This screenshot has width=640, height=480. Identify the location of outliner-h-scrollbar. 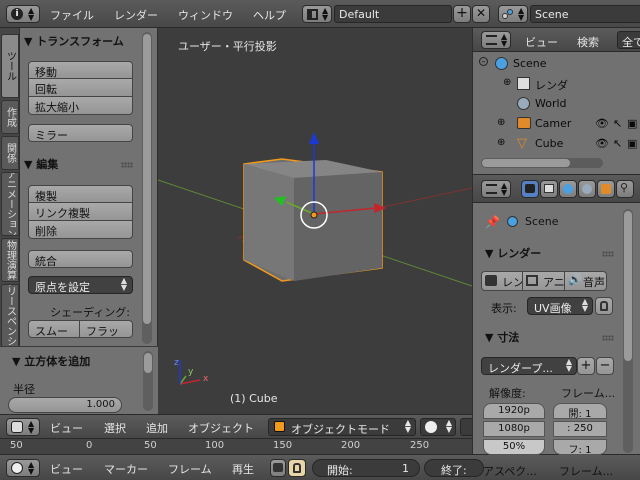
(542, 163).